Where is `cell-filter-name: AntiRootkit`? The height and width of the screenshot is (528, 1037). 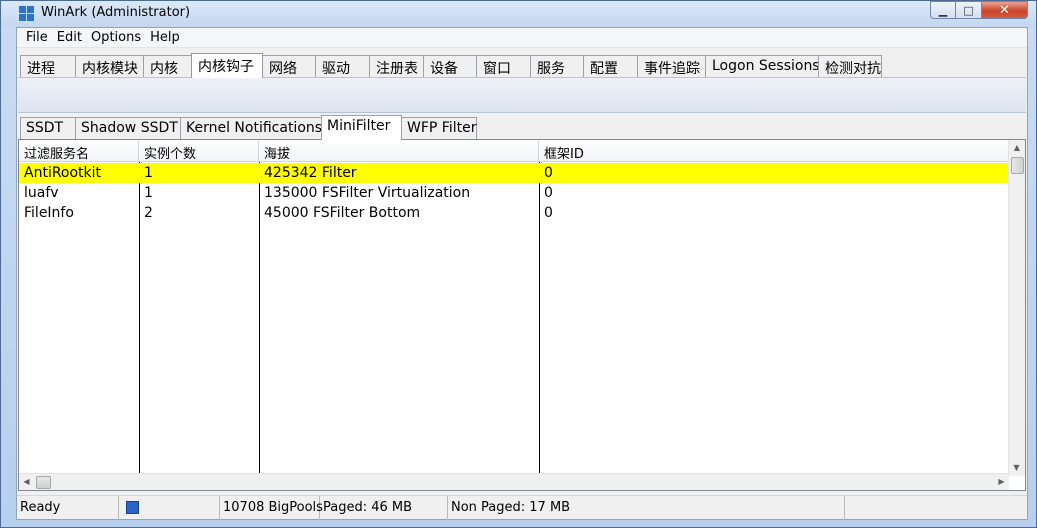
cell-filter-name: AntiRootkit is located at coordinates (63, 173).